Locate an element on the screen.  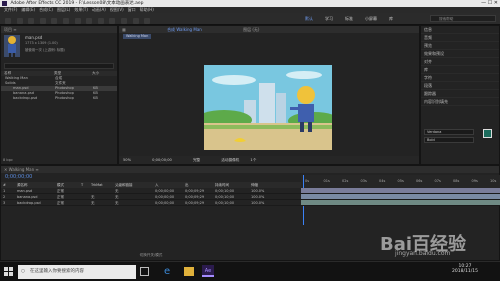
right-panel-item-0: 信息 is located at coordinates (460, 30).